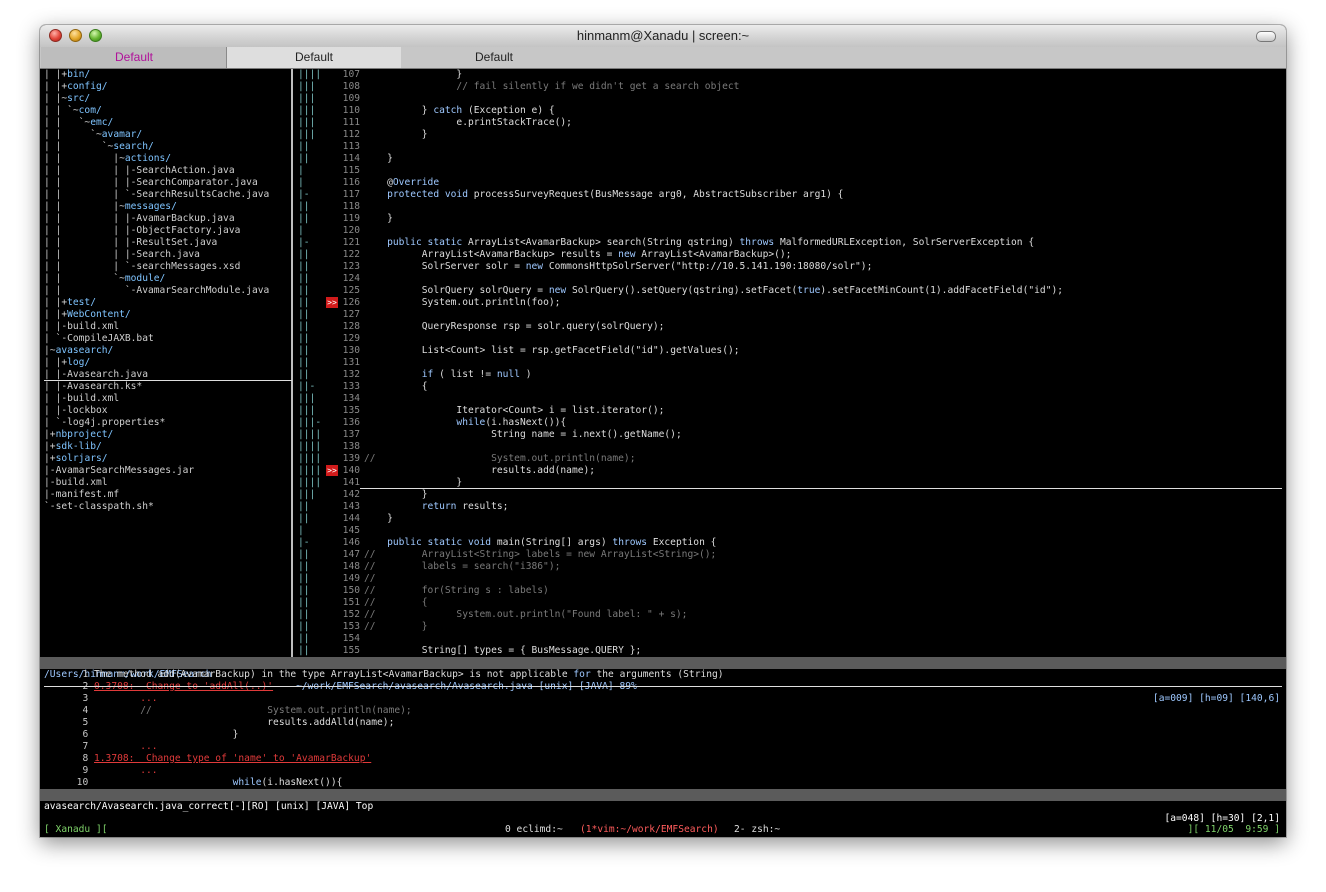  I want to click on tree-item: |+solrjars/, so click(168, 459).